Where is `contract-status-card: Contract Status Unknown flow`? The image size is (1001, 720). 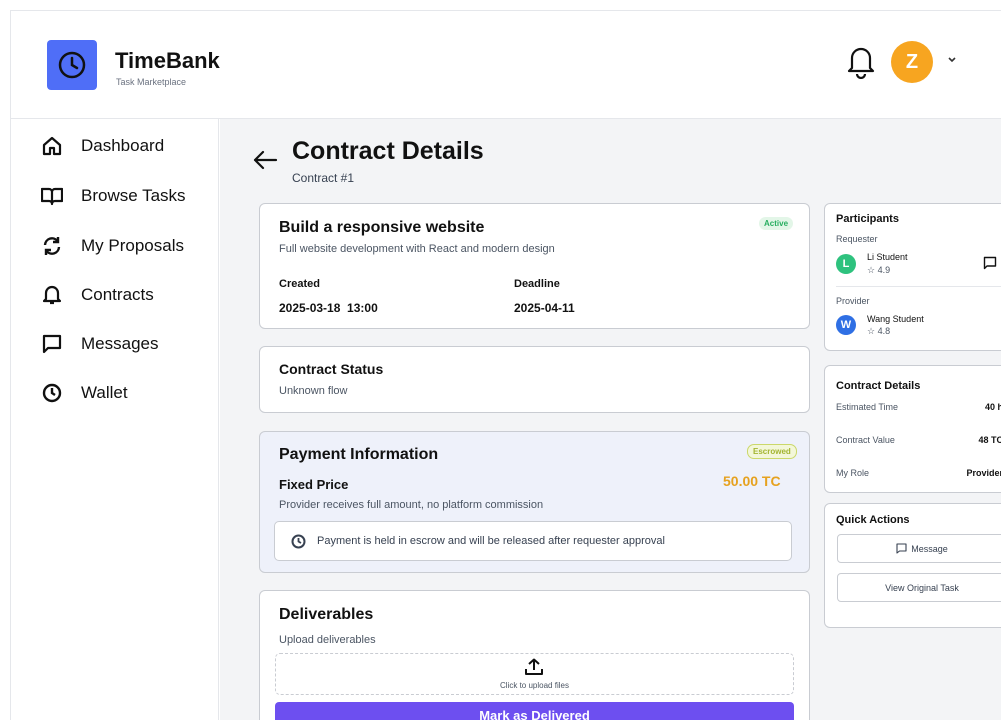
contract-status-card: Contract Status Unknown flow is located at coordinates (534, 379).